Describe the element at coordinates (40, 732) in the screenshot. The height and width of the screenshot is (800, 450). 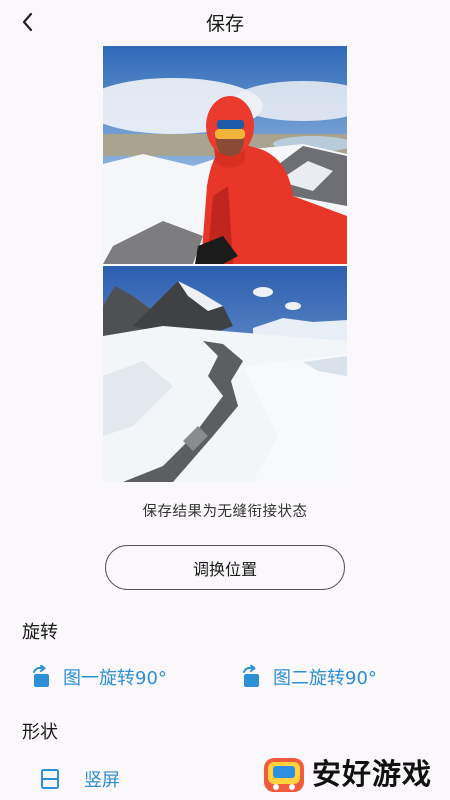
I see `shape-section-title: 形状` at that location.